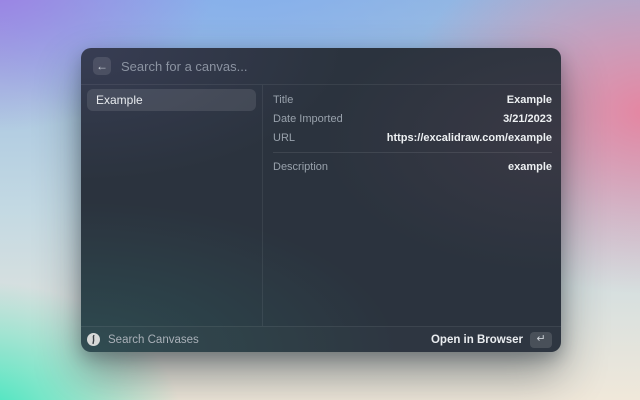 The height and width of the screenshot is (400, 640). Describe the element at coordinates (171, 100) in the screenshot. I see `list-item-example: Example` at that location.